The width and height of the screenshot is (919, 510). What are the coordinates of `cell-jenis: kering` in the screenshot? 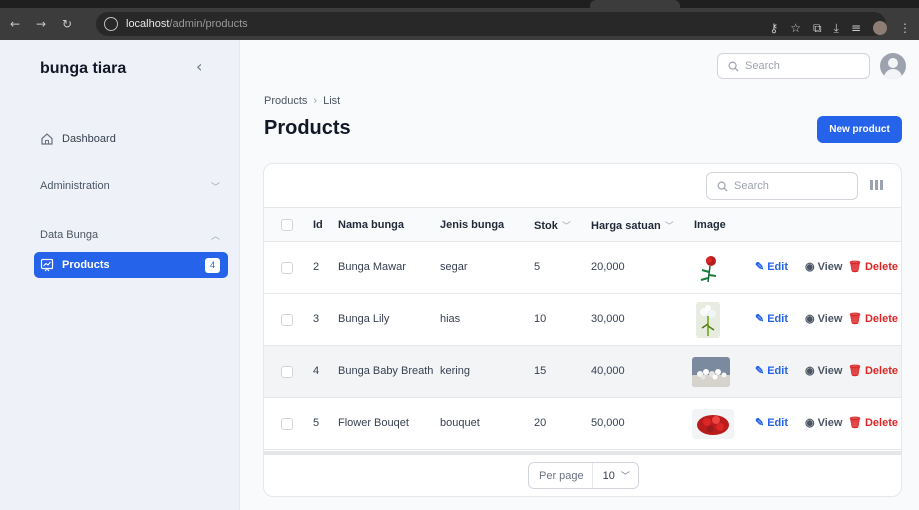 It's located at (455, 371).